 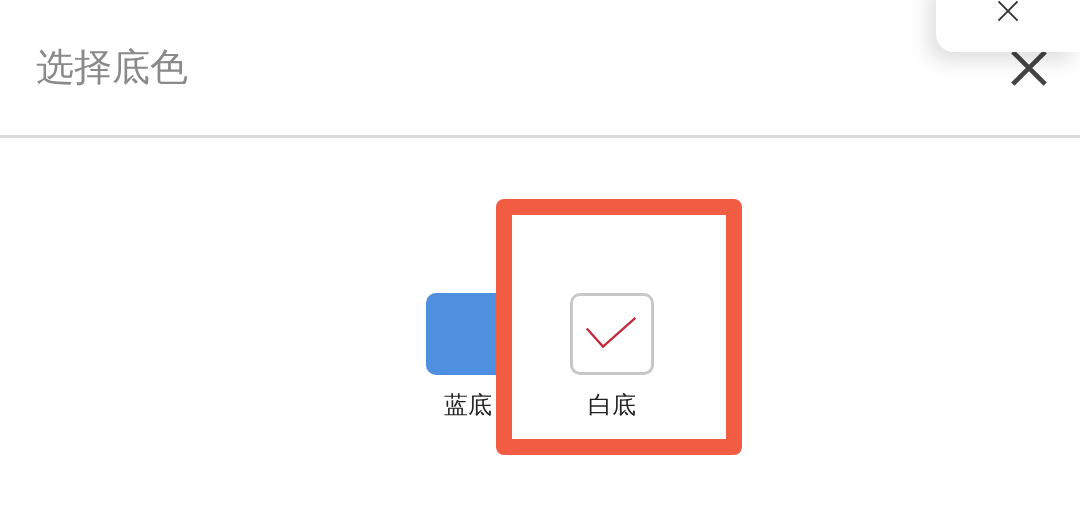 I want to click on close-icon, so click(x=1008, y=11).